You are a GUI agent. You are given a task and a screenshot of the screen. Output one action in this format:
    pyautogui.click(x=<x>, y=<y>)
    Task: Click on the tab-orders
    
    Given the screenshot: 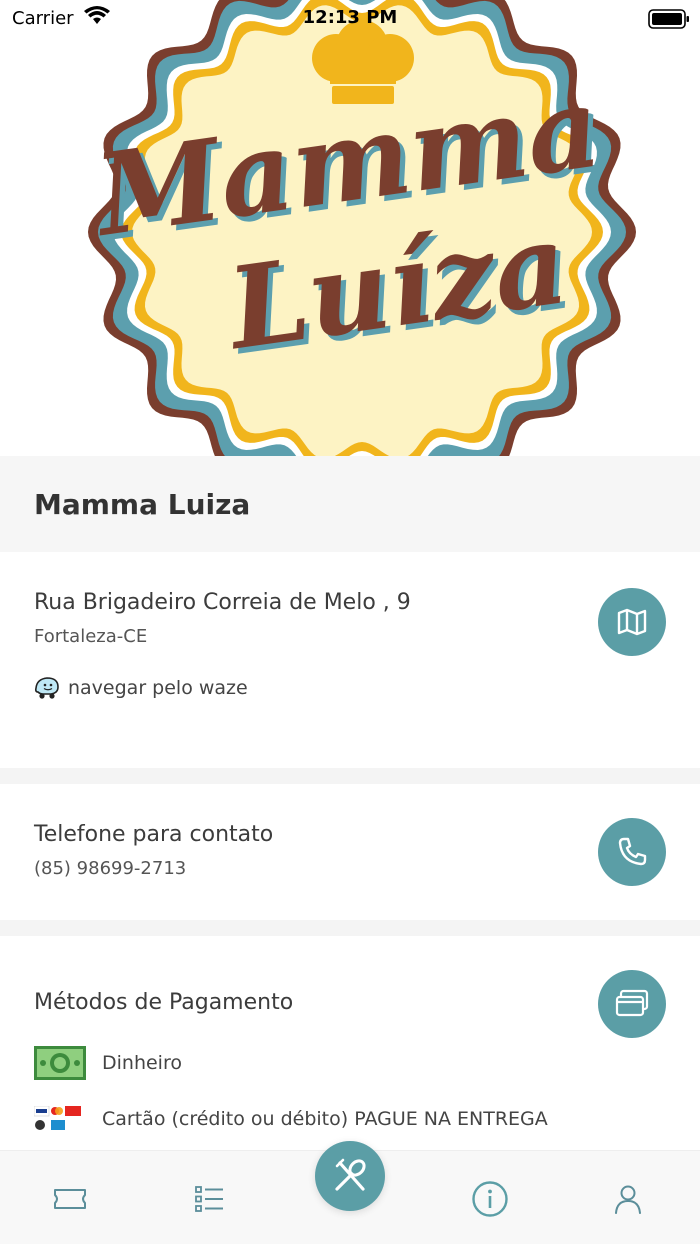 What is the action you would take?
    pyautogui.click(x=209, y=1199)
    